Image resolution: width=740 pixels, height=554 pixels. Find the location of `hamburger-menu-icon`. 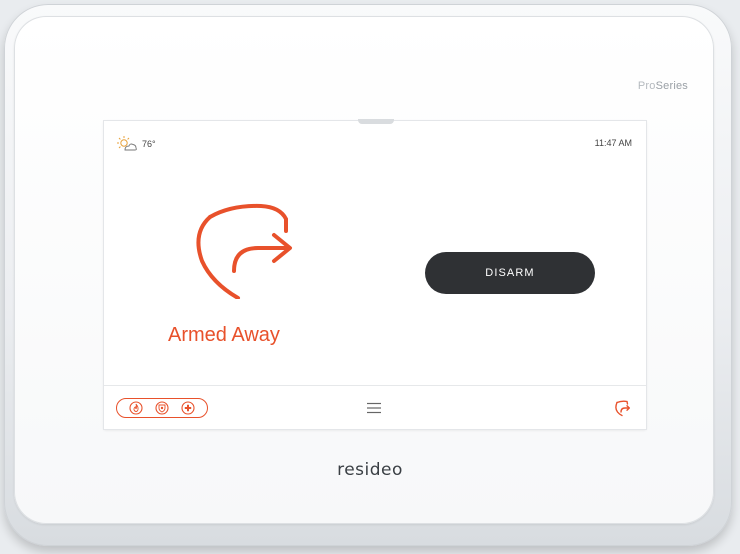

hamburger-menu-icon is located at coordinates (374, 408).